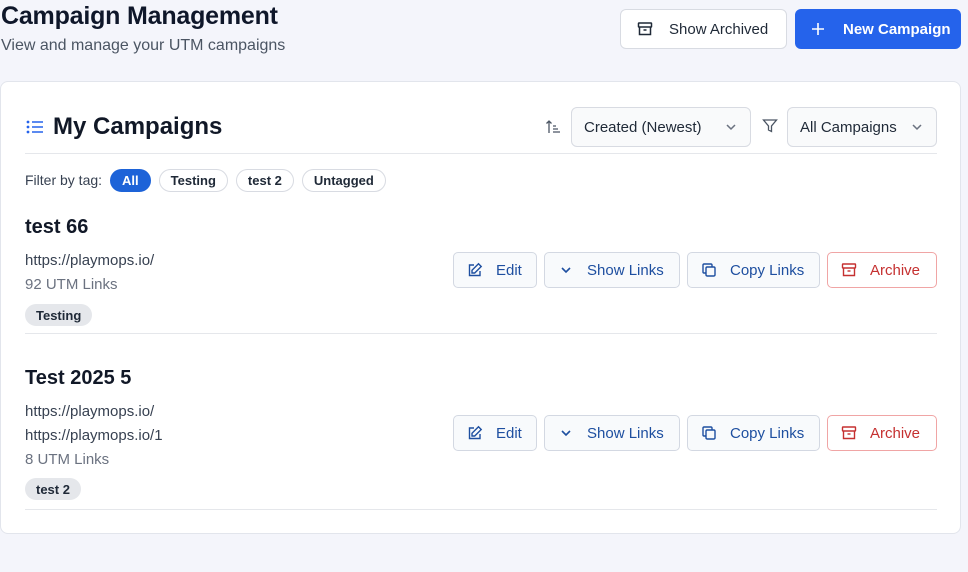 The image size is (968, 572). What do you see at coordinates (35, 127) in the screenshot?
I see `list-icon` at bounding box center [35, 127].